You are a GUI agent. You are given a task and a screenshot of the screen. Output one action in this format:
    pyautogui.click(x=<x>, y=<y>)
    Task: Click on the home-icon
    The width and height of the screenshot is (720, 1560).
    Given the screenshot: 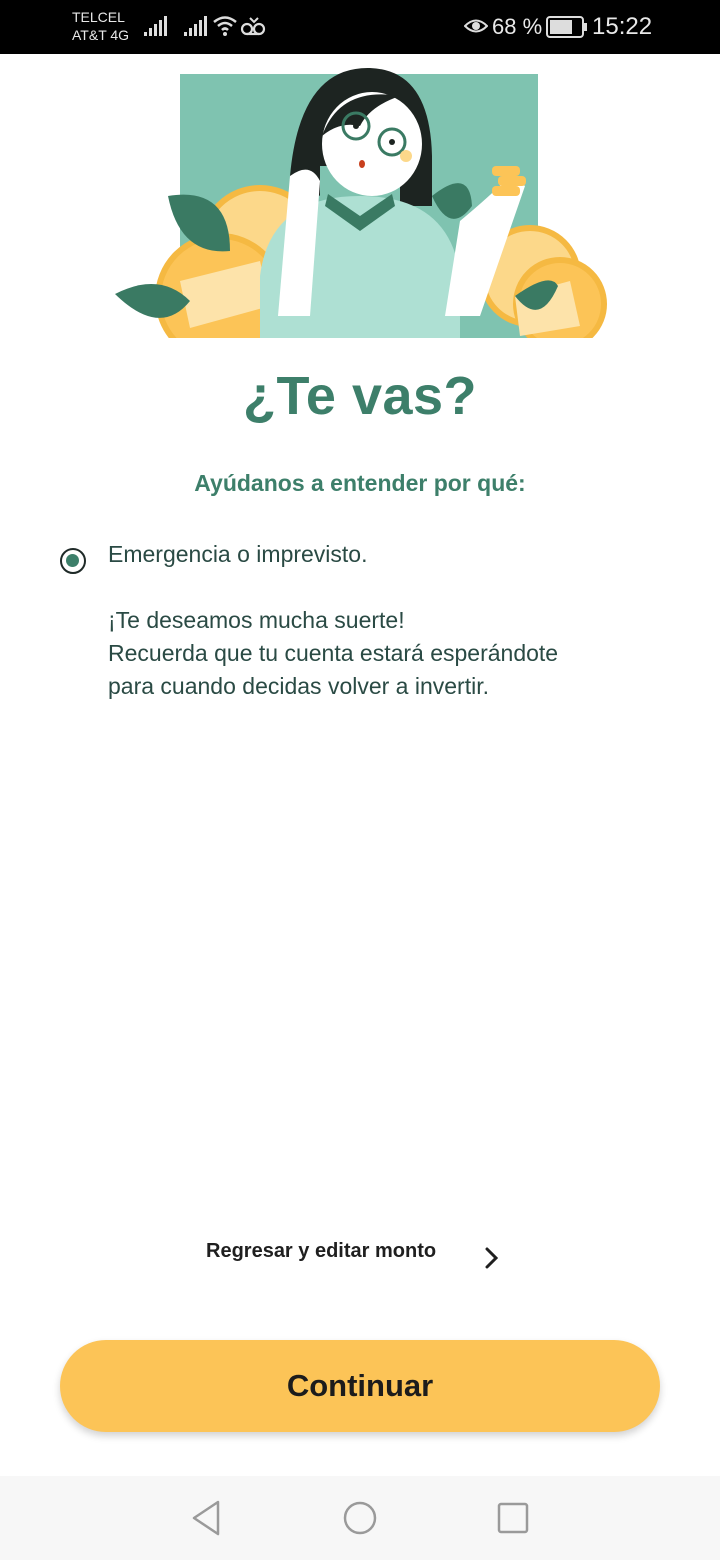 What is the action you would take?
    pyautogui.click(x=360, y=1518)
    